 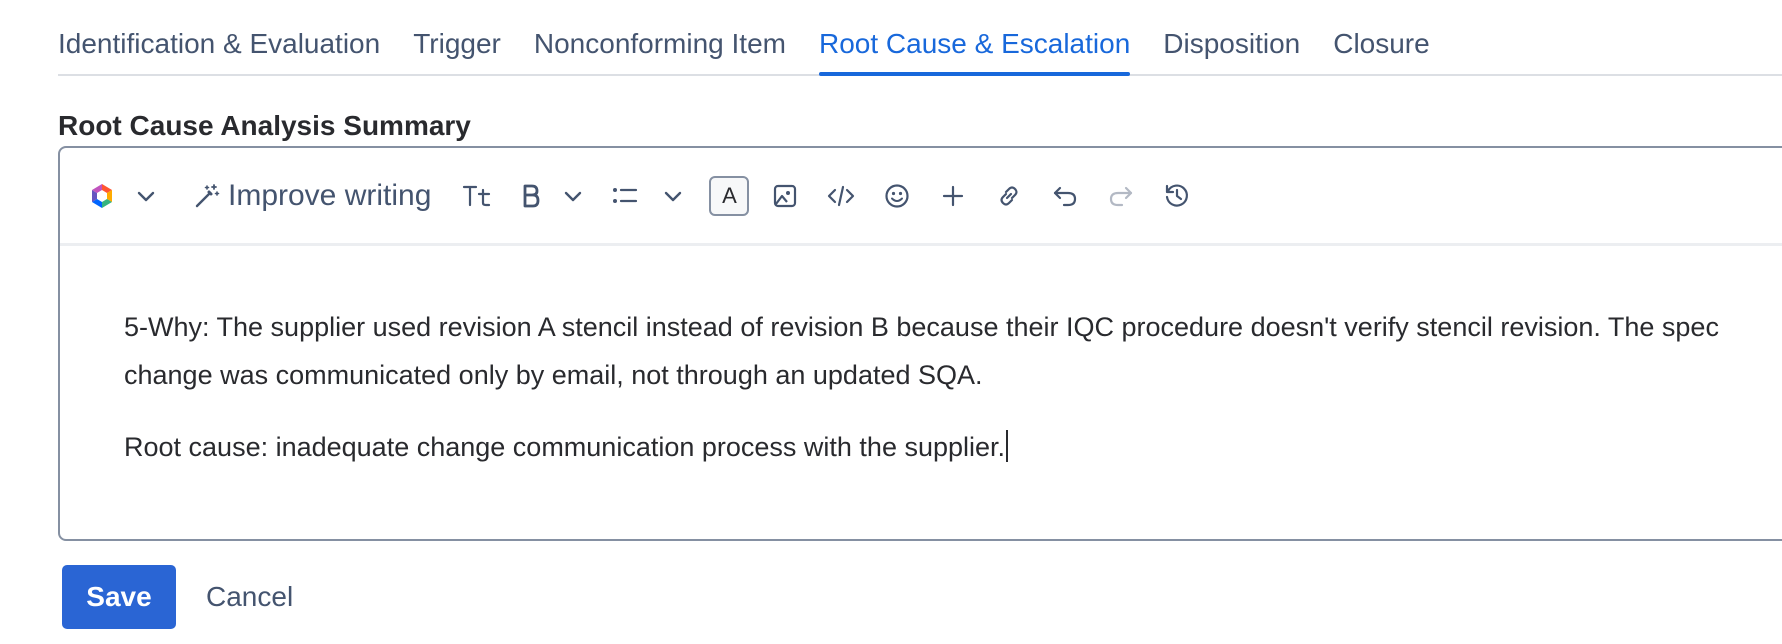 I want to click on code-button, so click(x=841, y=196).